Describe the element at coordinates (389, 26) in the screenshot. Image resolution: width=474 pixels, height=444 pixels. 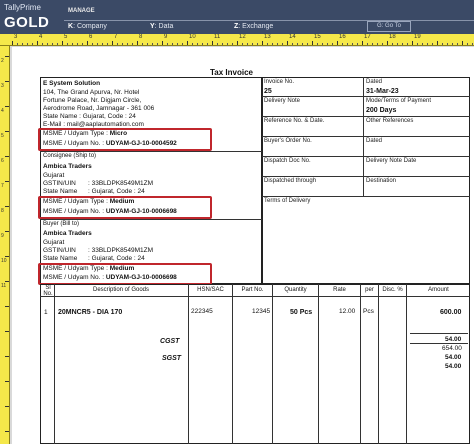
I see `goto-button: G: Go To` at that location.